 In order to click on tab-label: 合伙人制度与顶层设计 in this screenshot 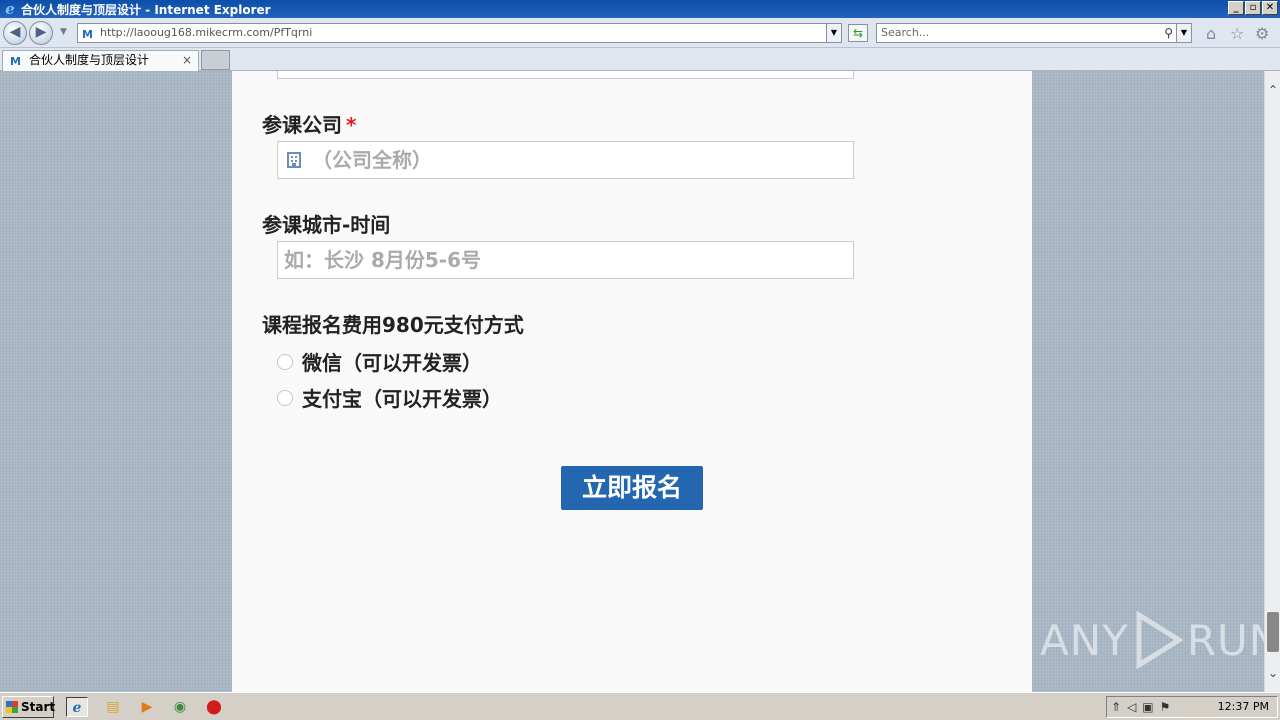, I will do `click(89, 60)`.